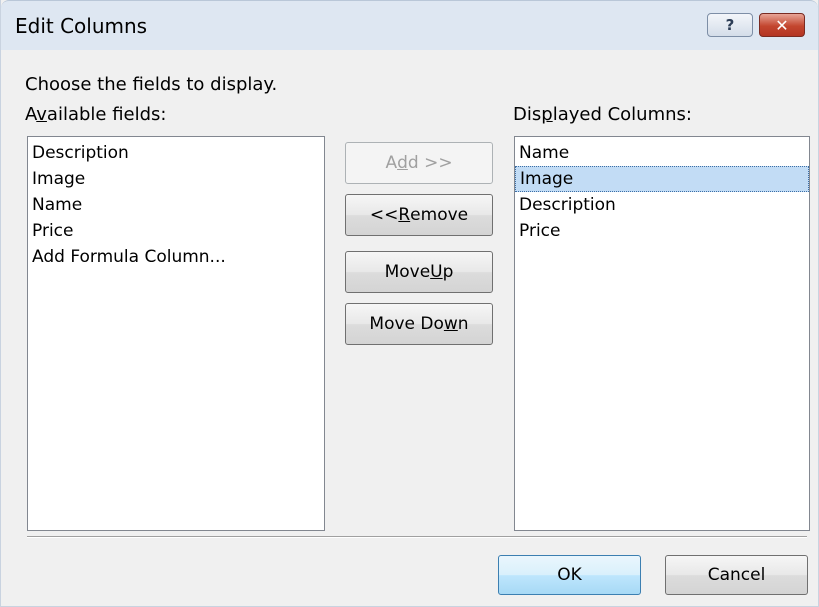 This screenshot has height=607, width=819. I want to click on footer-separator, so click(417, 537).